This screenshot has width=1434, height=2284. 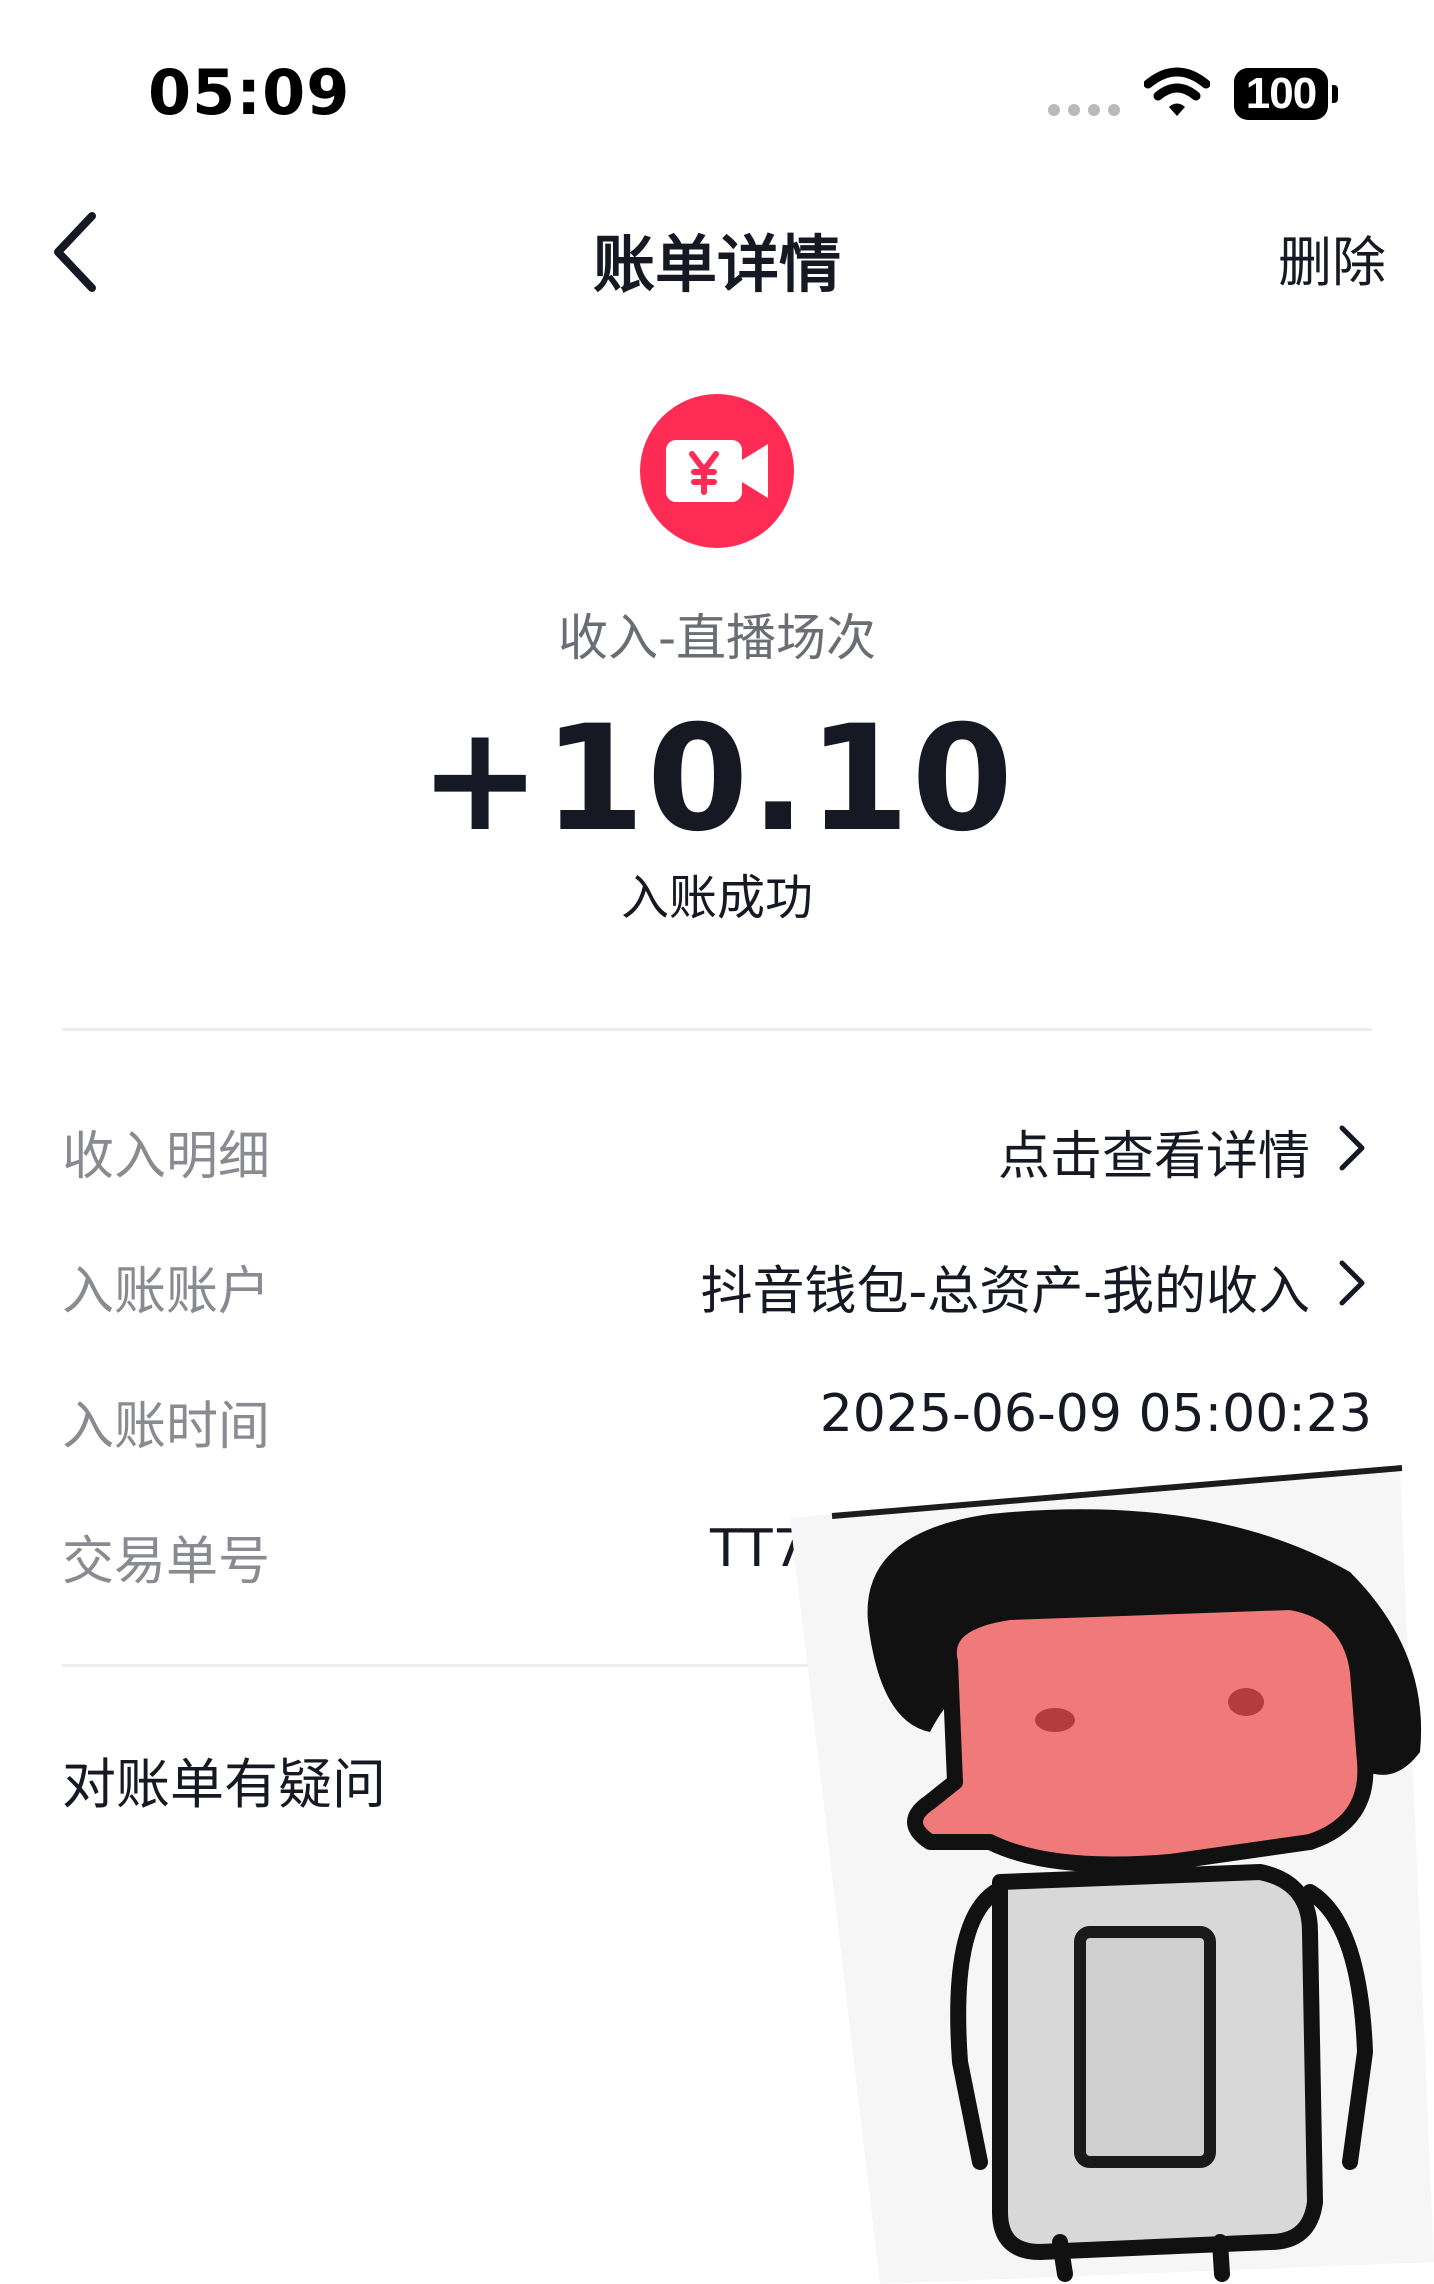 I want to click on detail-label: 交易单号, so click(x=166, y=1562).